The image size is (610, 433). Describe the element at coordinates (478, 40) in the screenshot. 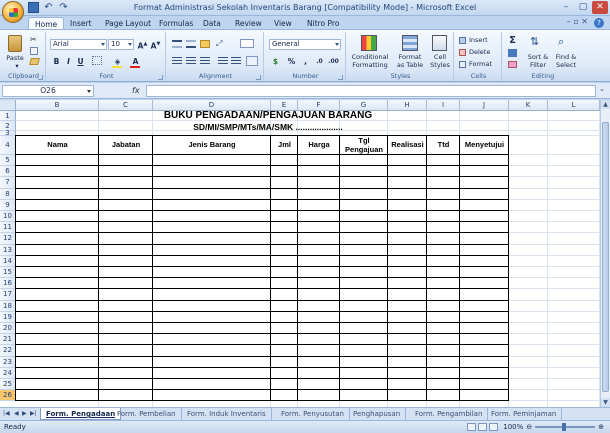

I see `insert-cells-button: Insert` at that location.